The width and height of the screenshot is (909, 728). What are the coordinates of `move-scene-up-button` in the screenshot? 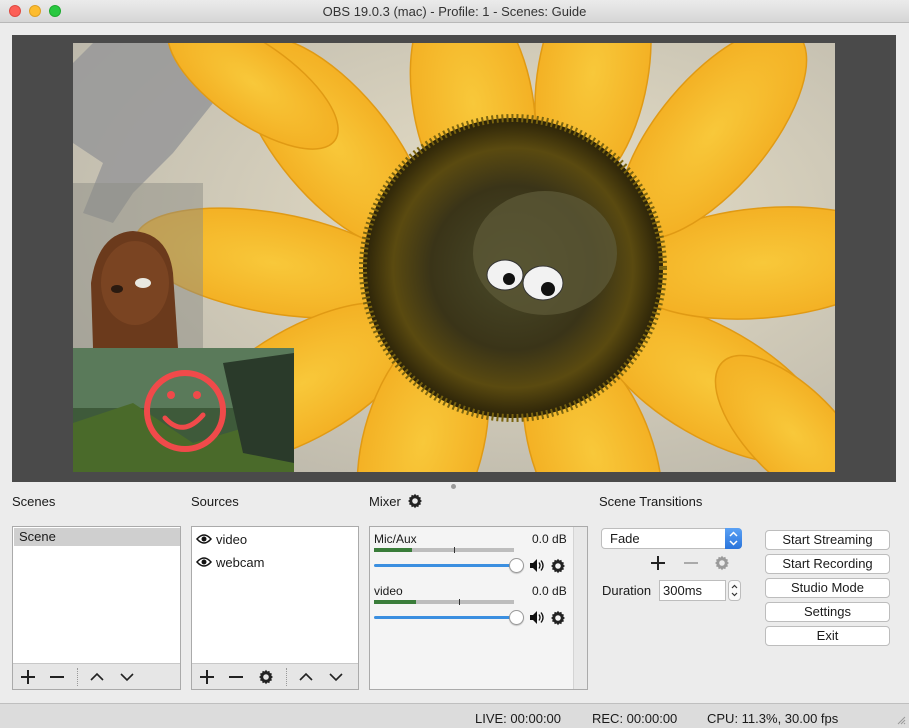 It's located at (97, 677).